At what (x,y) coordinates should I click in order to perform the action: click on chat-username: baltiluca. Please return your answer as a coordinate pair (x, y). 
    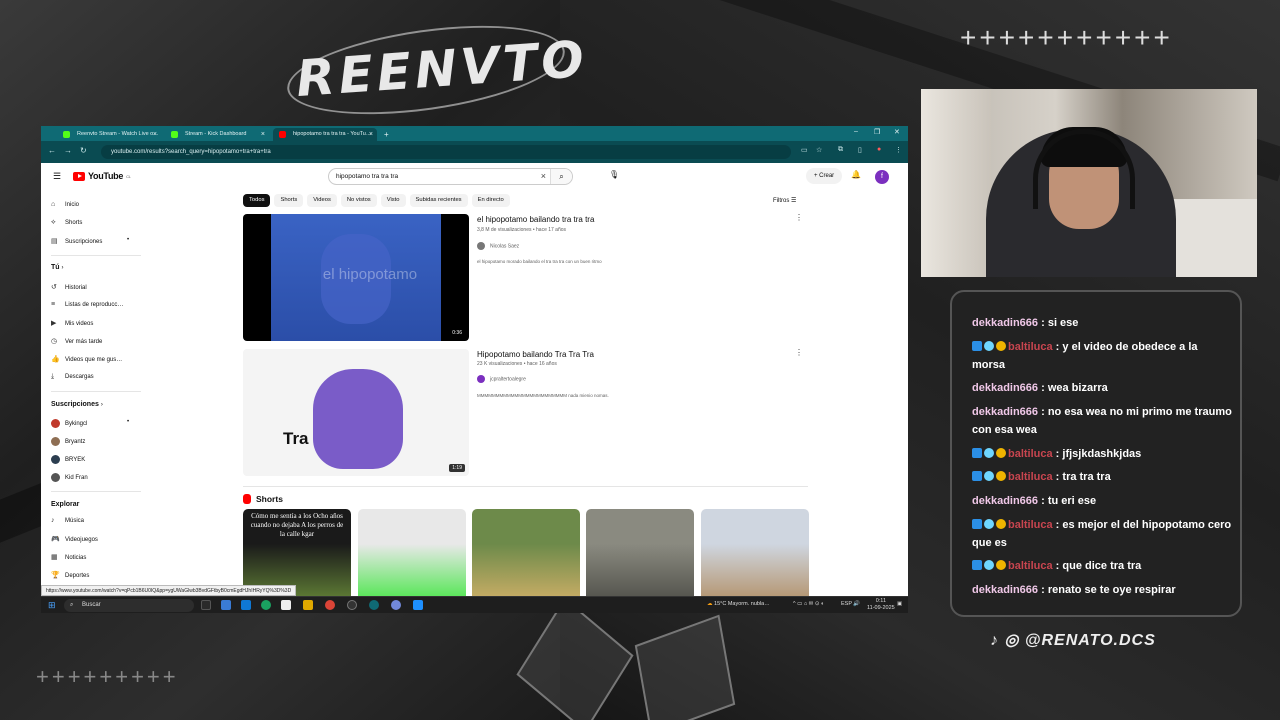
    Looking at the image, I should click on (1030, 454).